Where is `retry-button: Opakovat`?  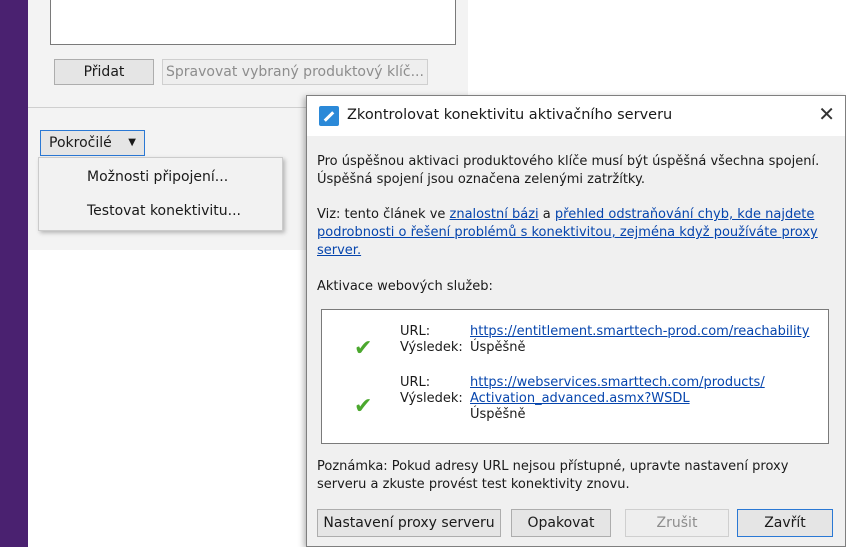
retry-button: Opakovat is located at coordinates (561, 523).